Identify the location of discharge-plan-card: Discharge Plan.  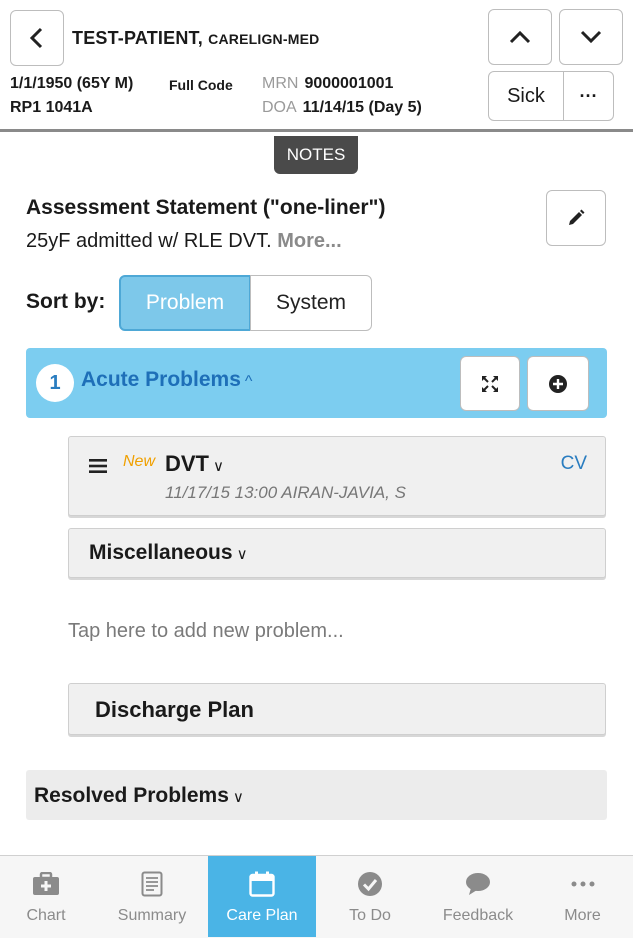
(337, 709).